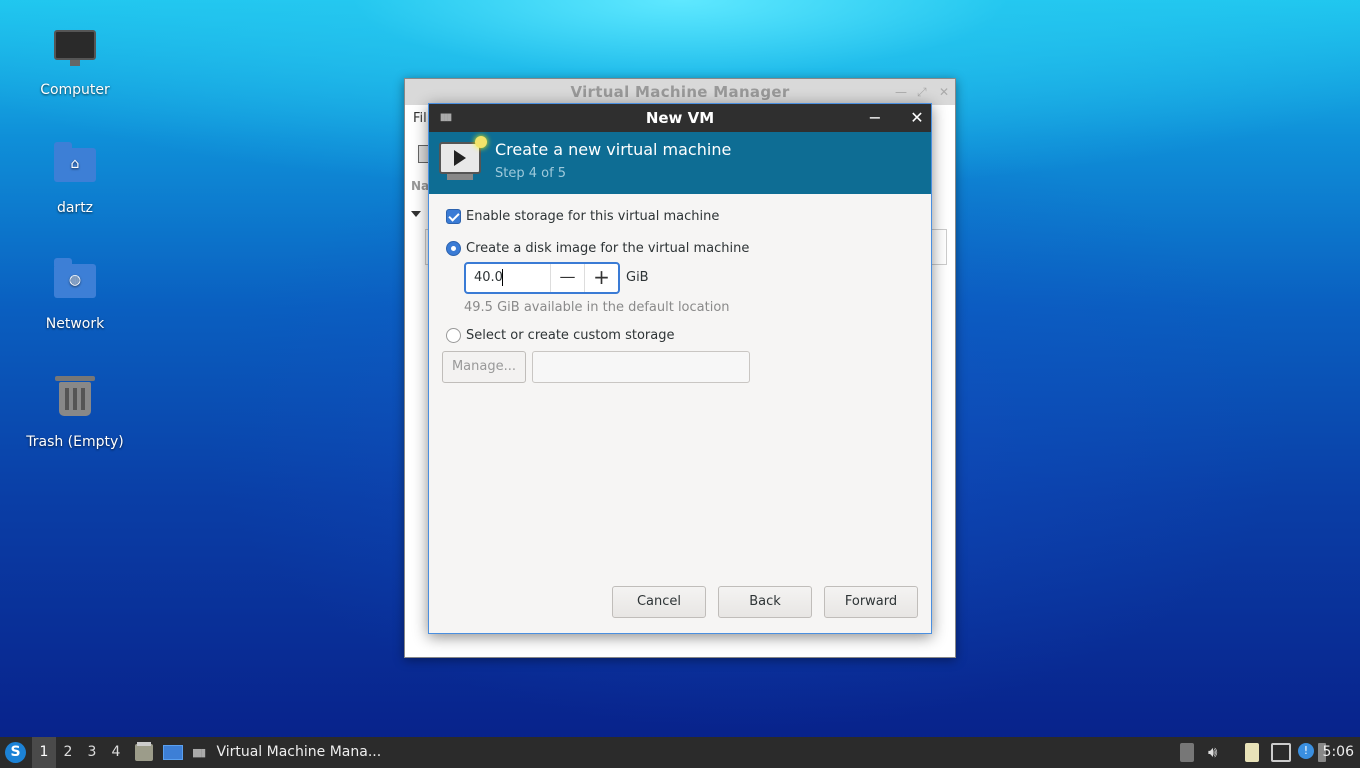  I want to click on vmm-maximize-icon: ⤢, so click(922, 92).